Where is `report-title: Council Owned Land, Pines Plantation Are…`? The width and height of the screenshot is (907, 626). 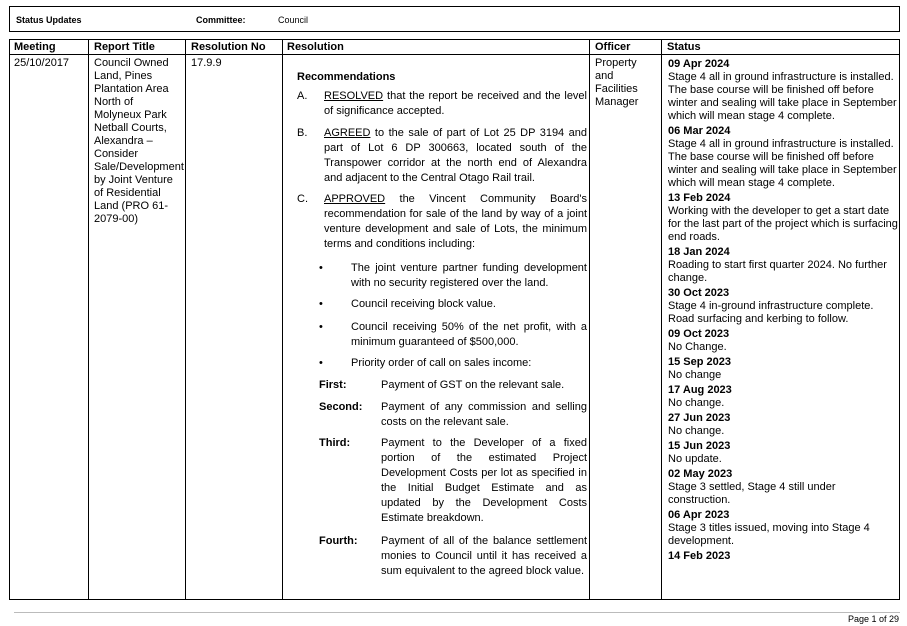 report-title: Council Owned Land, Pines Plantation Are… is located at coordinates (139, 141).